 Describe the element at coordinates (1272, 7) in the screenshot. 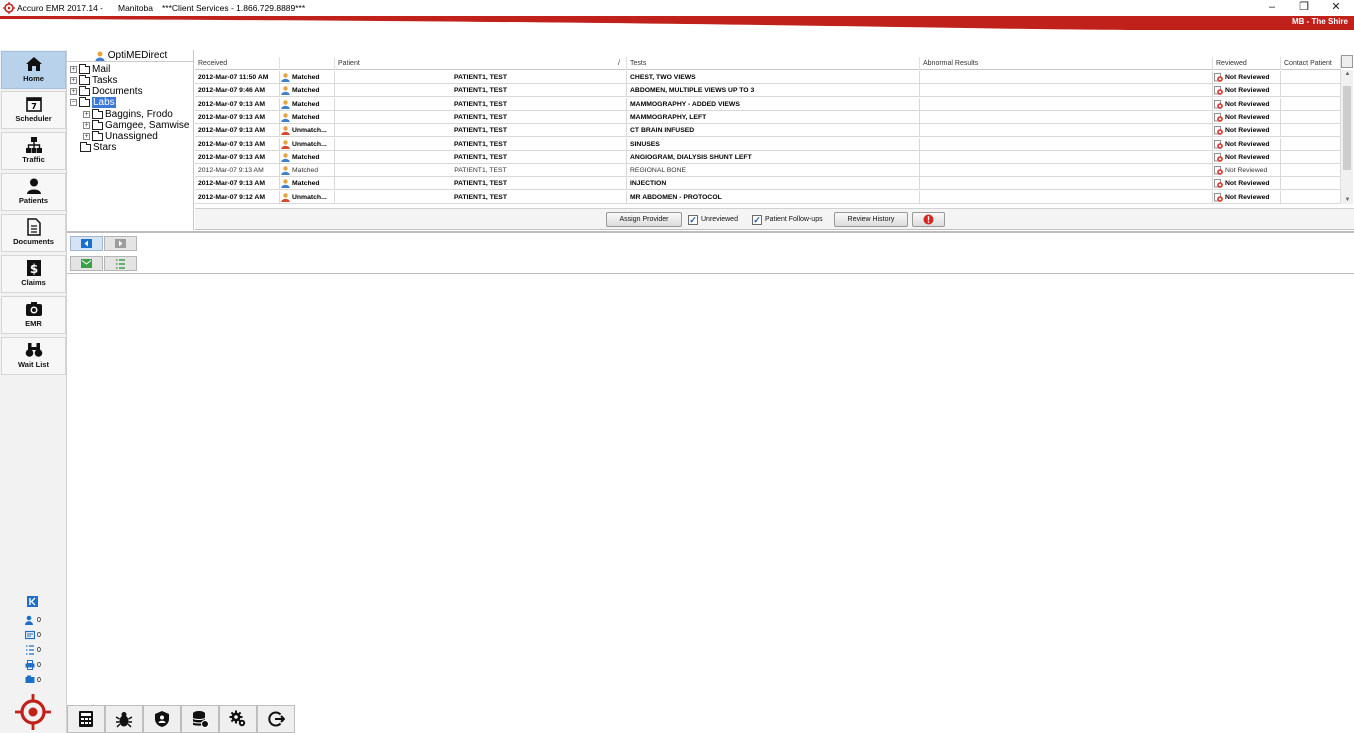

I see `minimize-button: –` at that location.